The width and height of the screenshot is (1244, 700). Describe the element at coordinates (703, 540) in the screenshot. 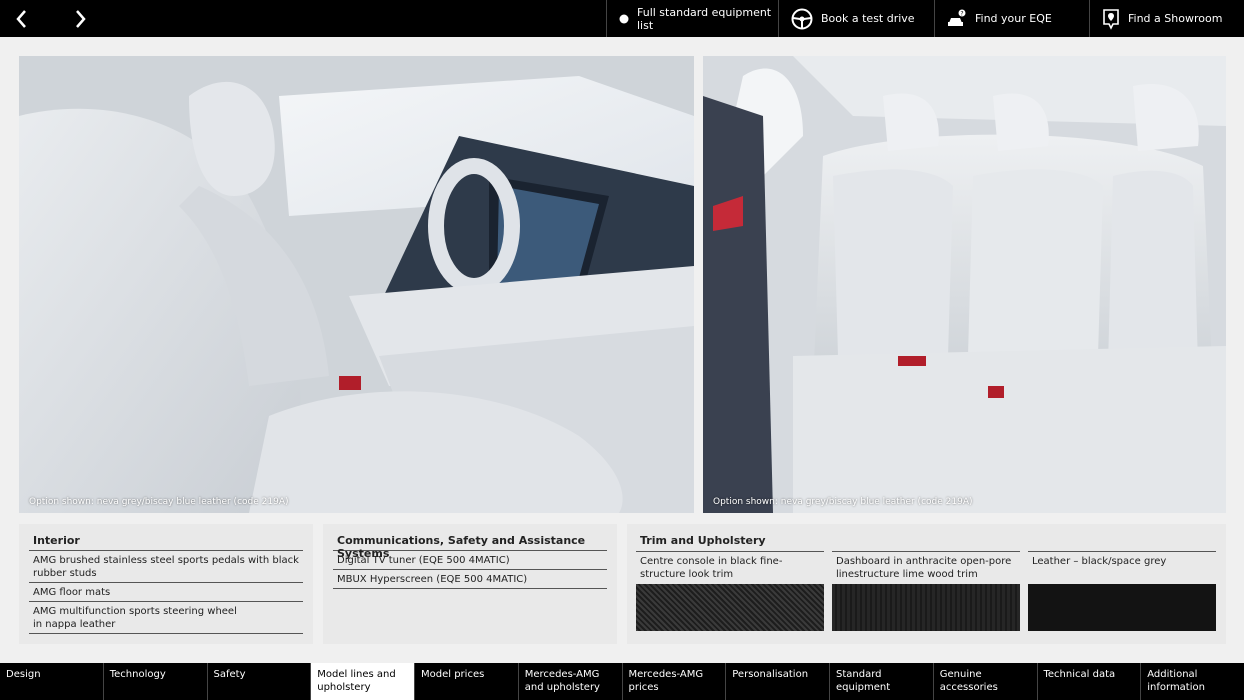

I see `trim-title: Trim and Upholstery` at that location.